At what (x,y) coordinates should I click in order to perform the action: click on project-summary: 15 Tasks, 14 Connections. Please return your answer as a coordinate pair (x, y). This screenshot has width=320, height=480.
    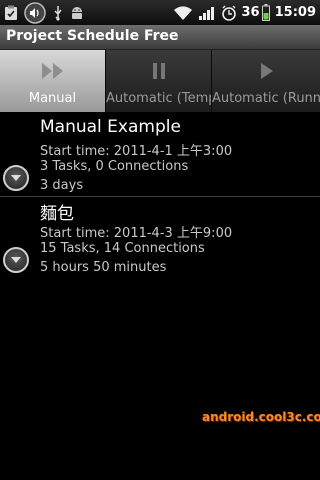
    Looking at the image, I should click on (122, 248).